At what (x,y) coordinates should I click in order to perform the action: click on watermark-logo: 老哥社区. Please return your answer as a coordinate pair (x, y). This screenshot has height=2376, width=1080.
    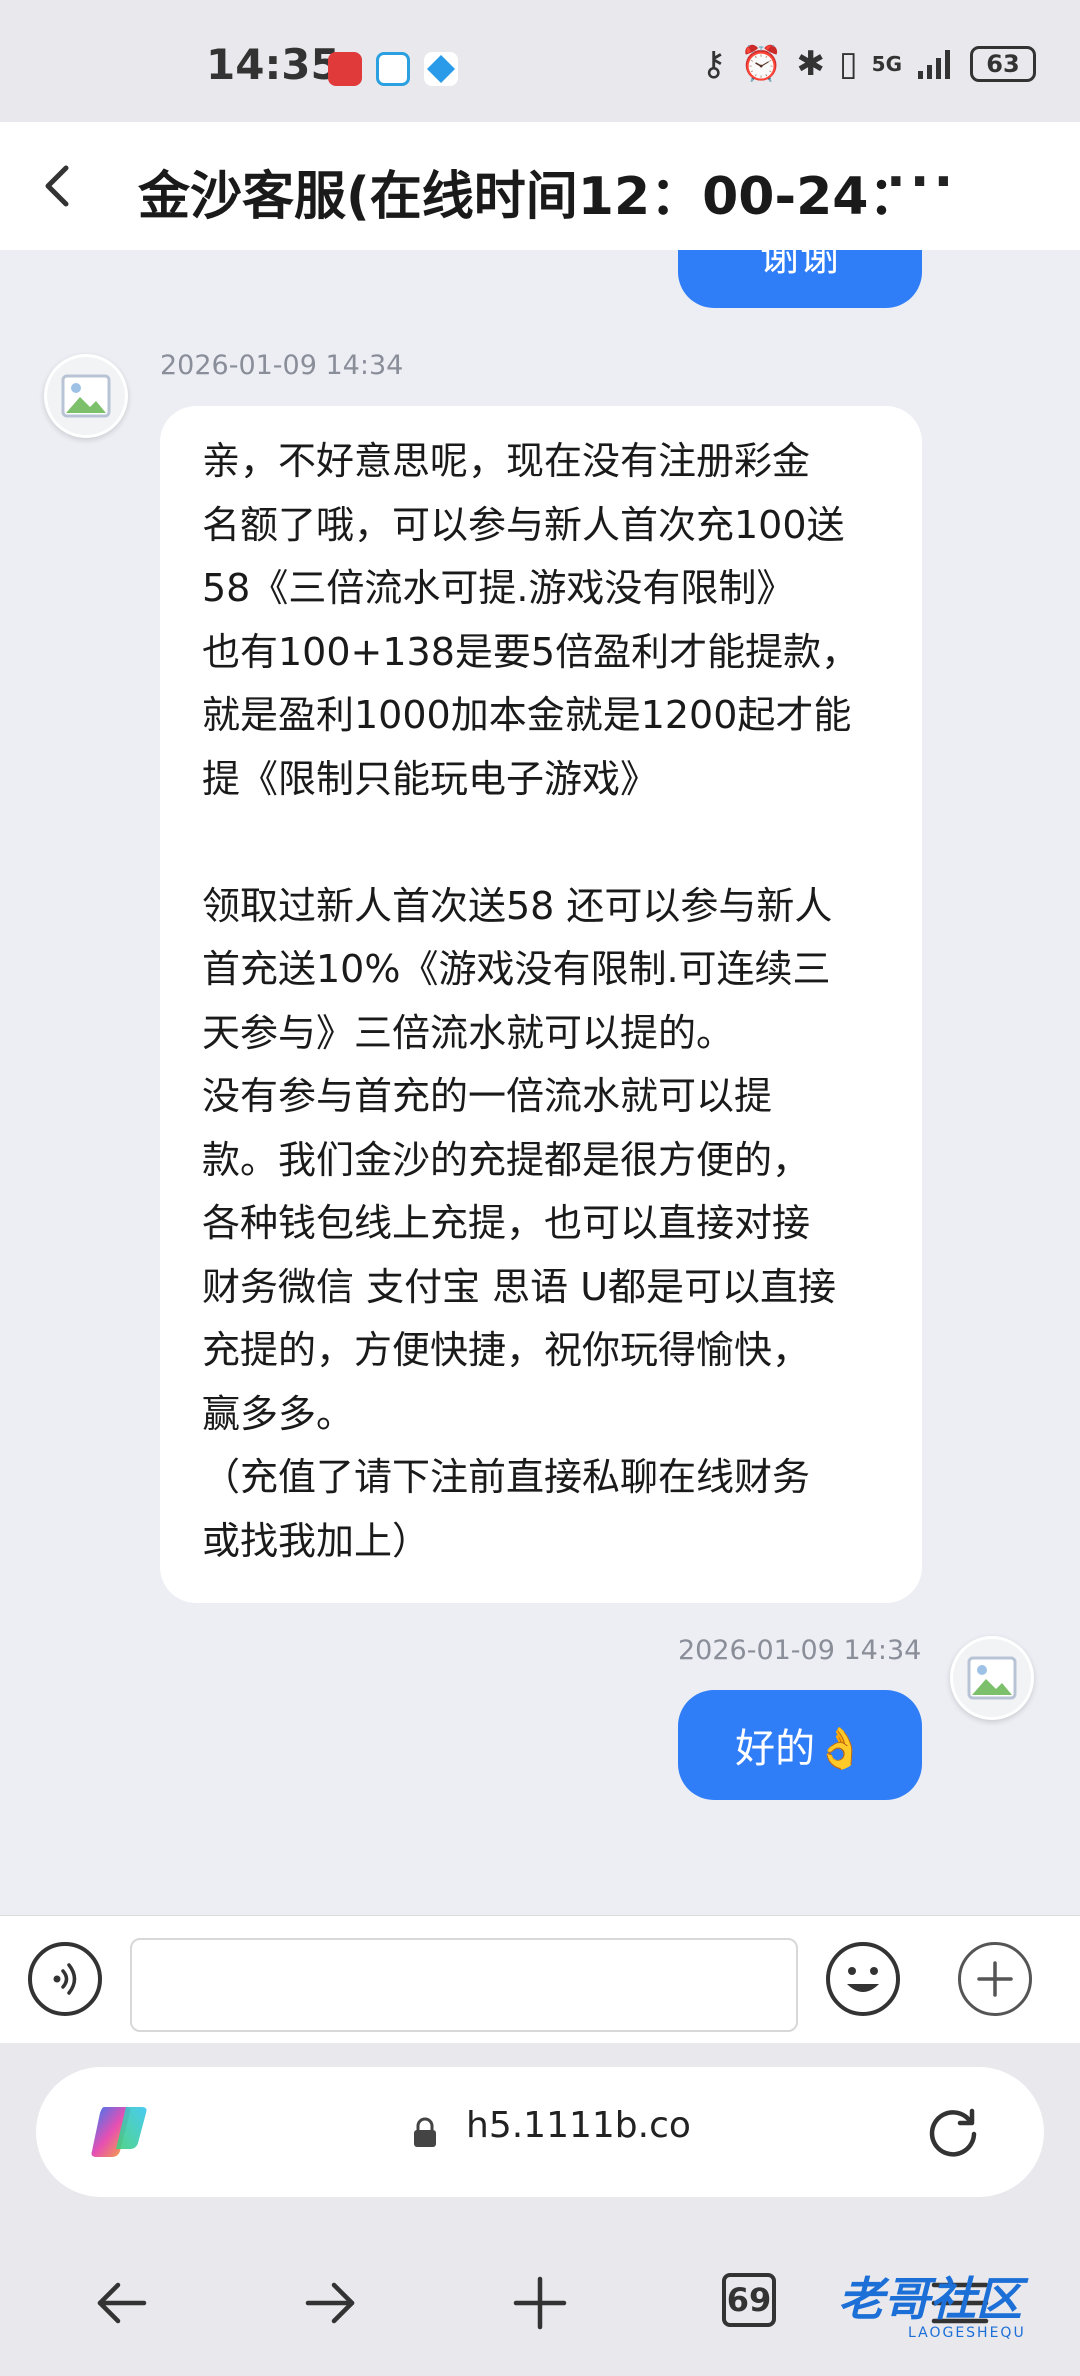
    Looking at the image, I should click on (930, 2299).